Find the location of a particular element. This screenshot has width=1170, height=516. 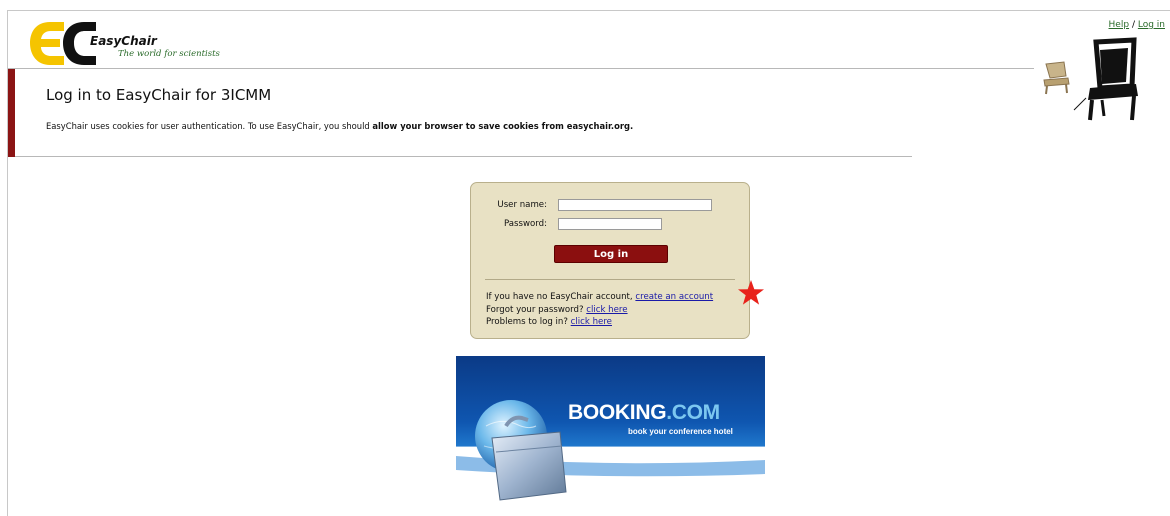

password-label: Password: is located at coordinates (525, 224).